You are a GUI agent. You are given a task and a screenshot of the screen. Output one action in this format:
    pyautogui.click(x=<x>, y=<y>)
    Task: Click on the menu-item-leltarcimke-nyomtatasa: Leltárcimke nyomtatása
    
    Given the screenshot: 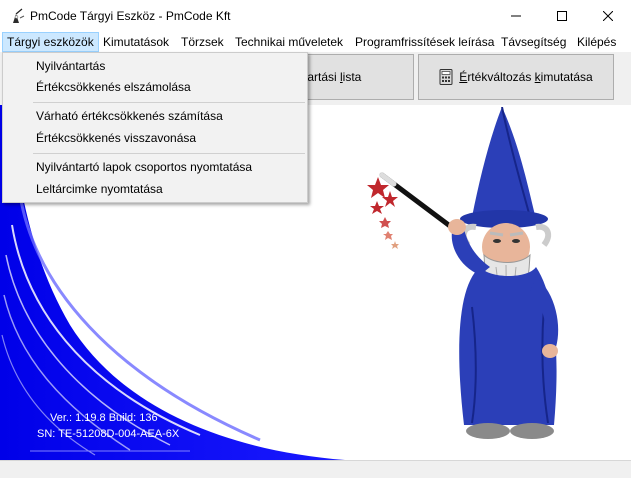 What is the action you would take?
    pyautogui.click(x=99, y=189)
    